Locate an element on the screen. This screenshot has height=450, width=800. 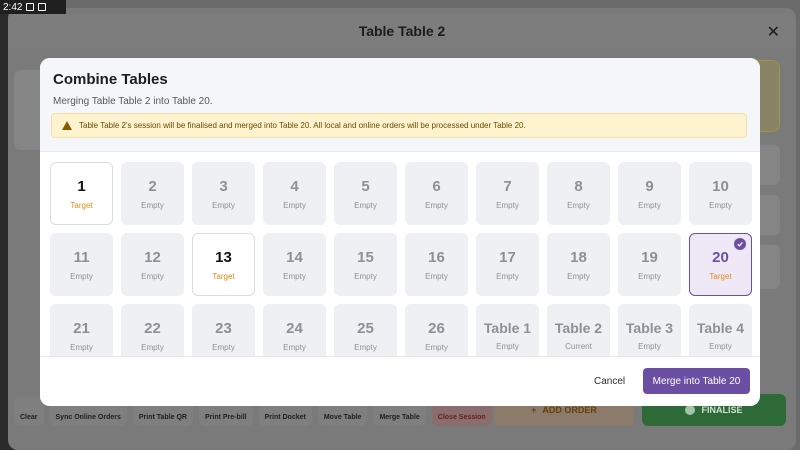
table-tile: 20 Target is located at coordinates (720, 264).